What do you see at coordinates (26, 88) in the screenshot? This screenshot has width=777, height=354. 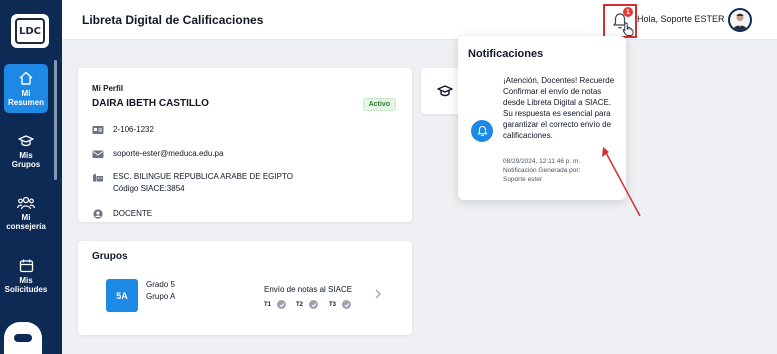 I see `sidebar-item-mi-resumen: Mi Resumen` at bounding box center [26, 88].